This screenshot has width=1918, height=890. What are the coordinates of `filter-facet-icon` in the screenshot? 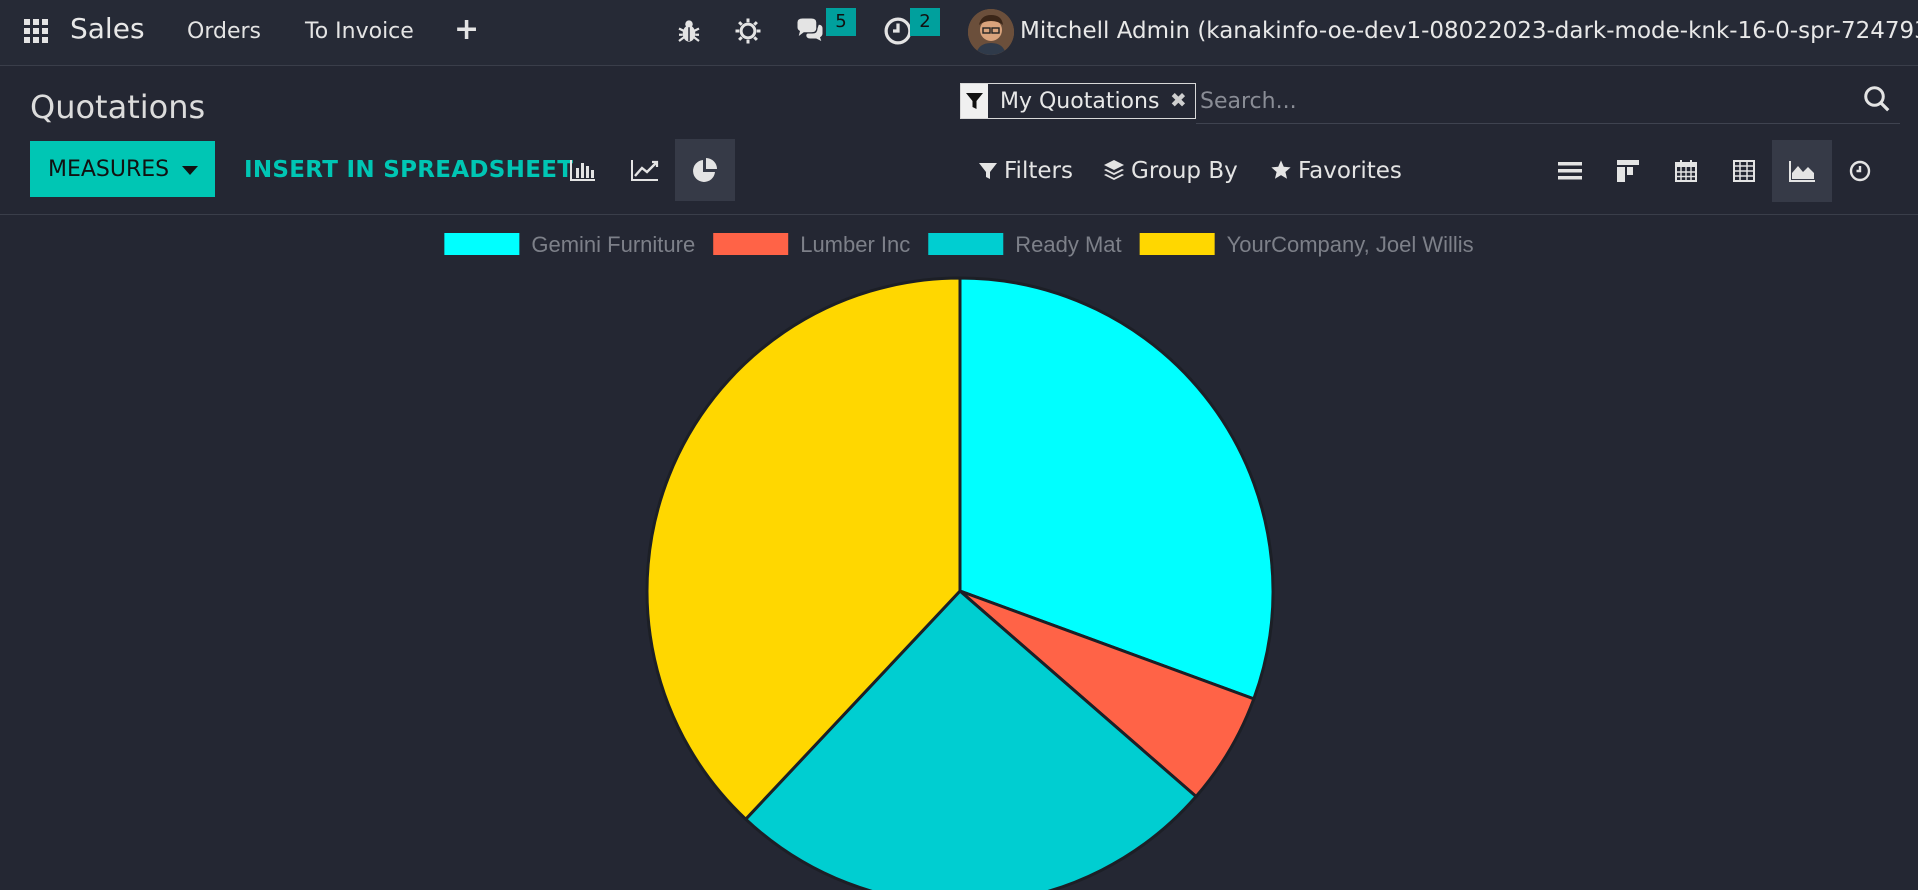 It's located at (974, 101).